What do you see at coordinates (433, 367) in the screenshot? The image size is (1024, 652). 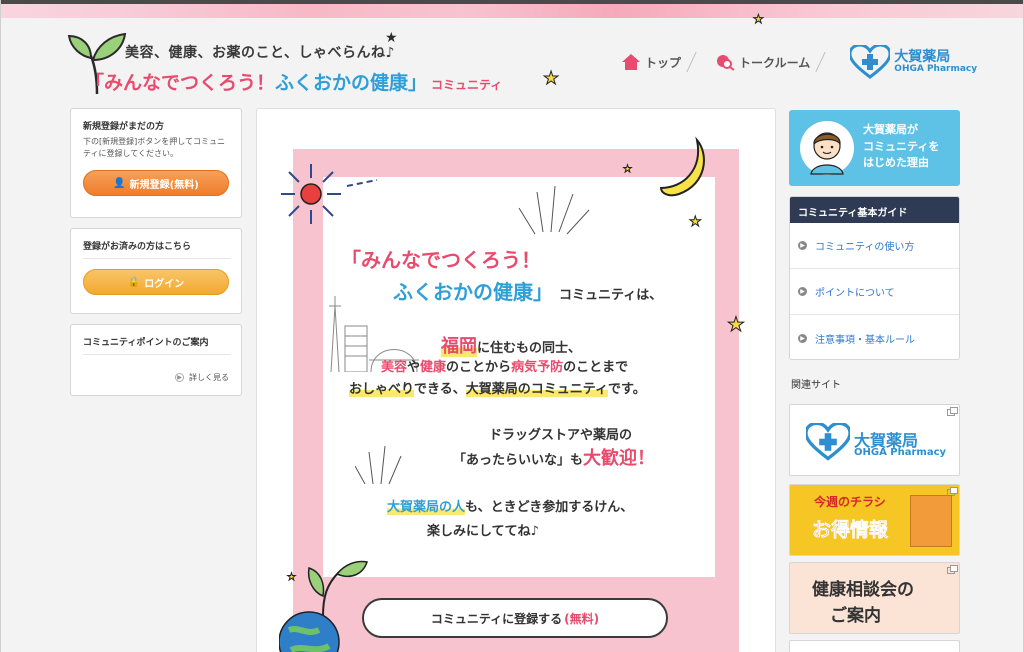 I see `poster-text: 健康` at bounding box center [433, 367].